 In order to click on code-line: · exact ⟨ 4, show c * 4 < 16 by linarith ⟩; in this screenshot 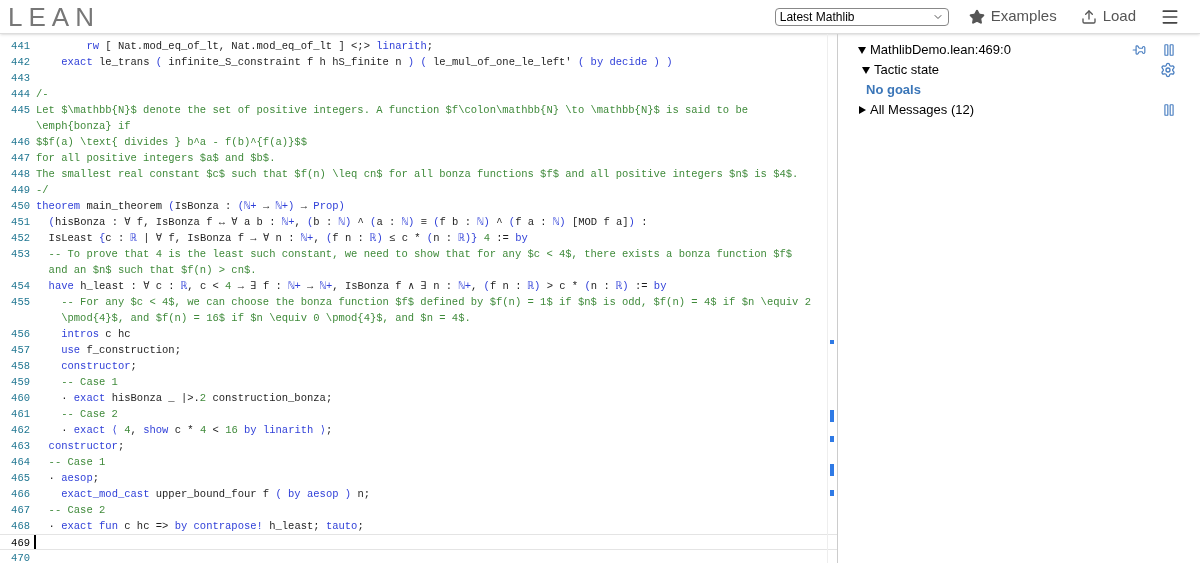, I will do `click(196, 430)`.